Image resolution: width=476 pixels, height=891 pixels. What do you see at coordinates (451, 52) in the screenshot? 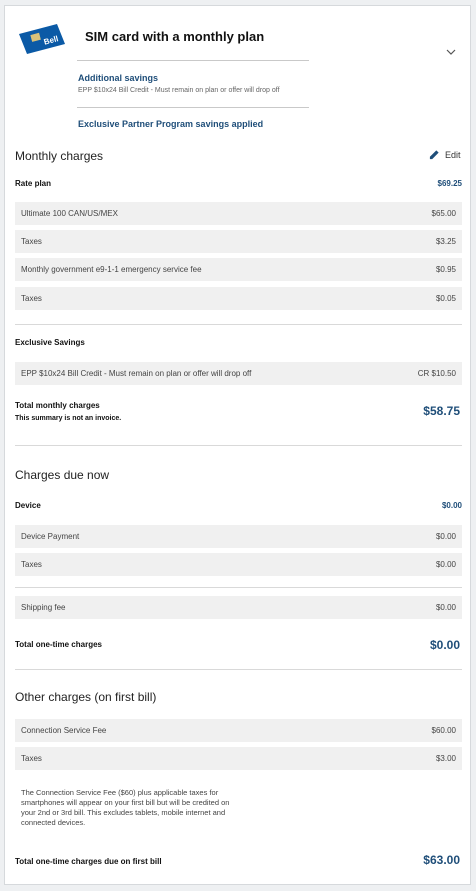
I see `chevron-down-icon` at bounding box center [451, 52].